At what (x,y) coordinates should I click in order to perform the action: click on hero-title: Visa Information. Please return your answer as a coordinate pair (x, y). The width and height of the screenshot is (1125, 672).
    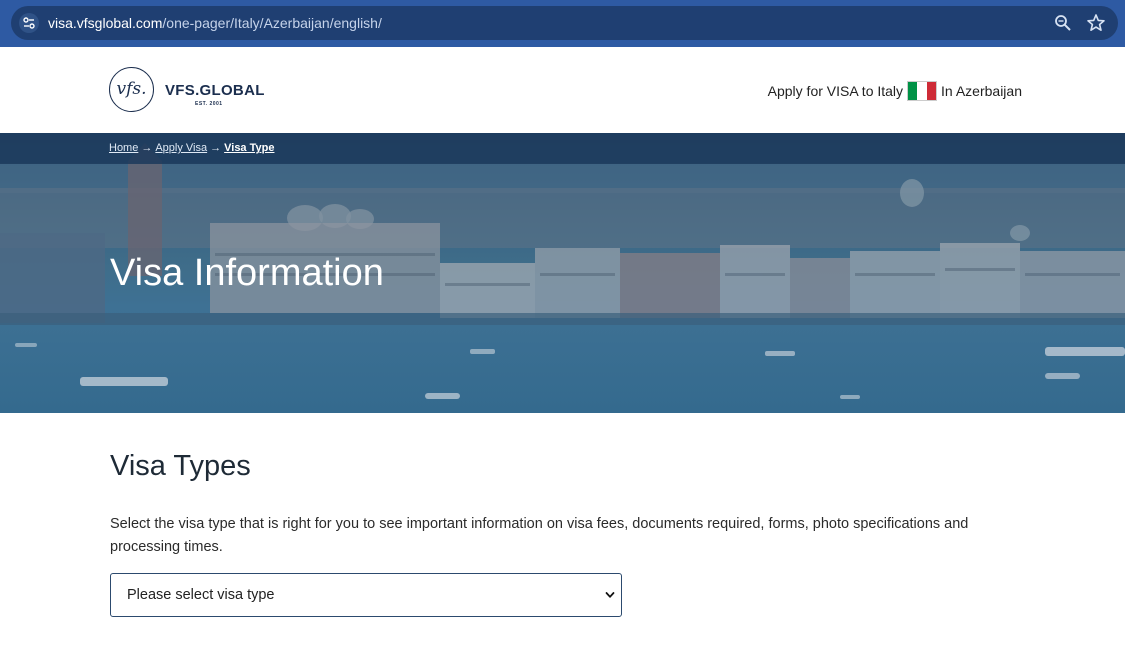
    Looking at the image, I should click on (247, 273).